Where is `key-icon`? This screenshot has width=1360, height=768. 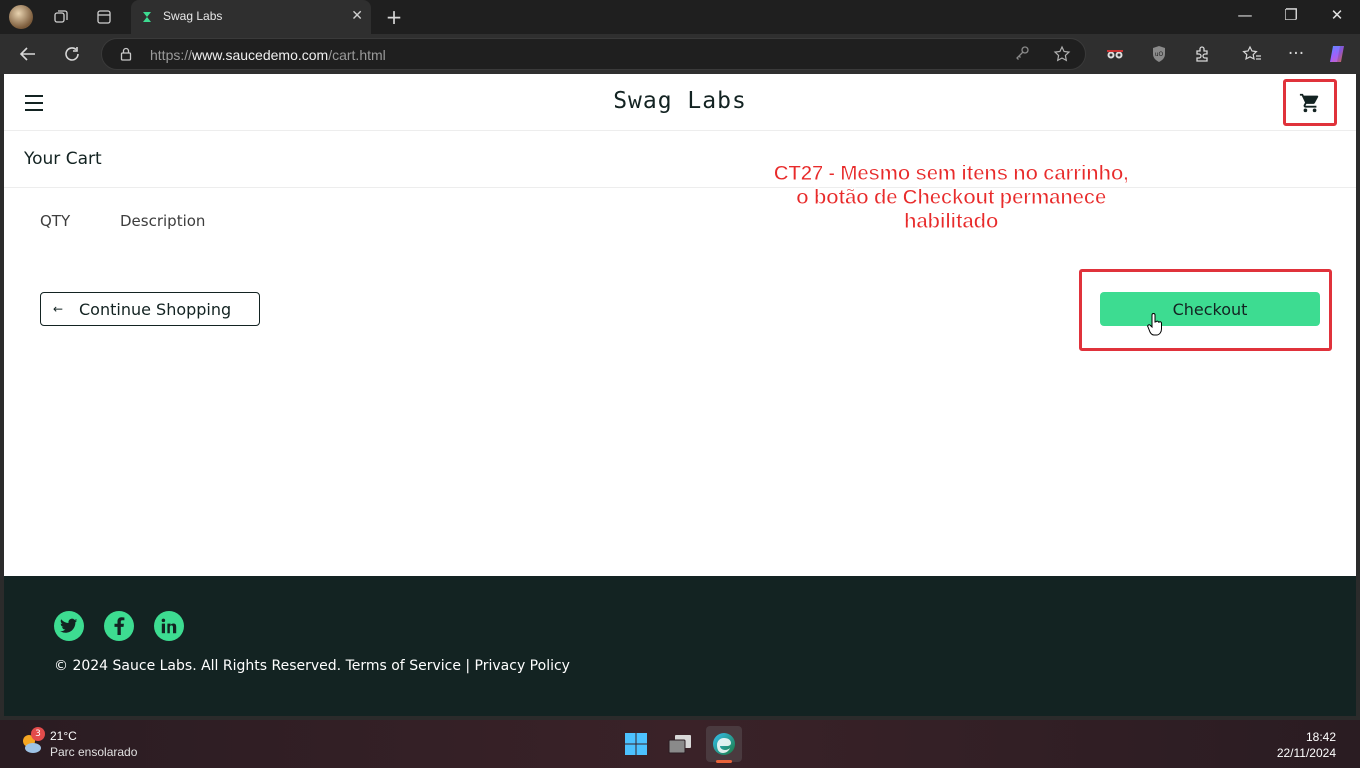
key-icon is located at coordinates (1022, 55).